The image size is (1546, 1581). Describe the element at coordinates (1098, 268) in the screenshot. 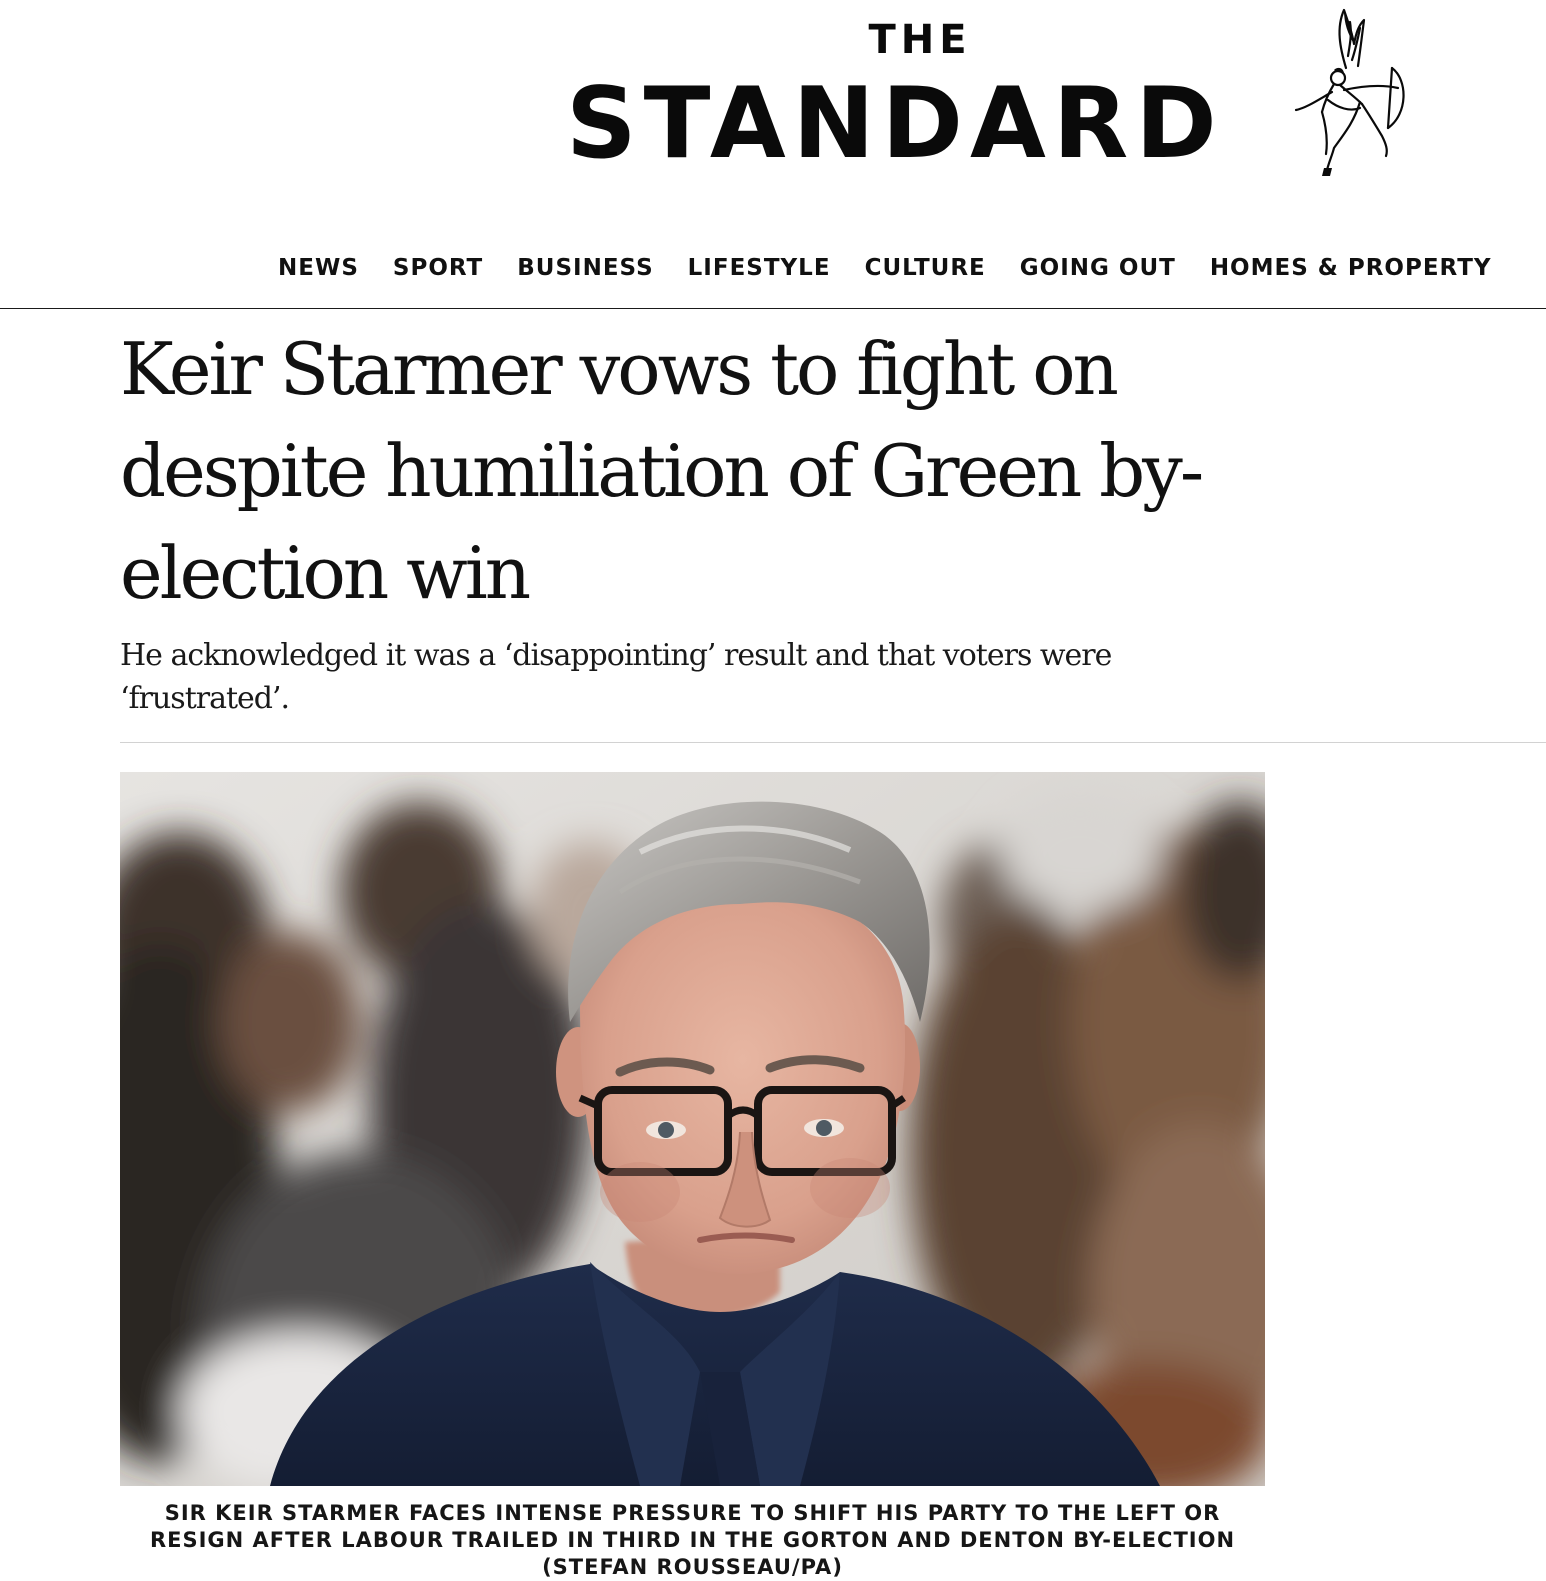

I see `nav-item-going-out: GOING OUT` at that location.